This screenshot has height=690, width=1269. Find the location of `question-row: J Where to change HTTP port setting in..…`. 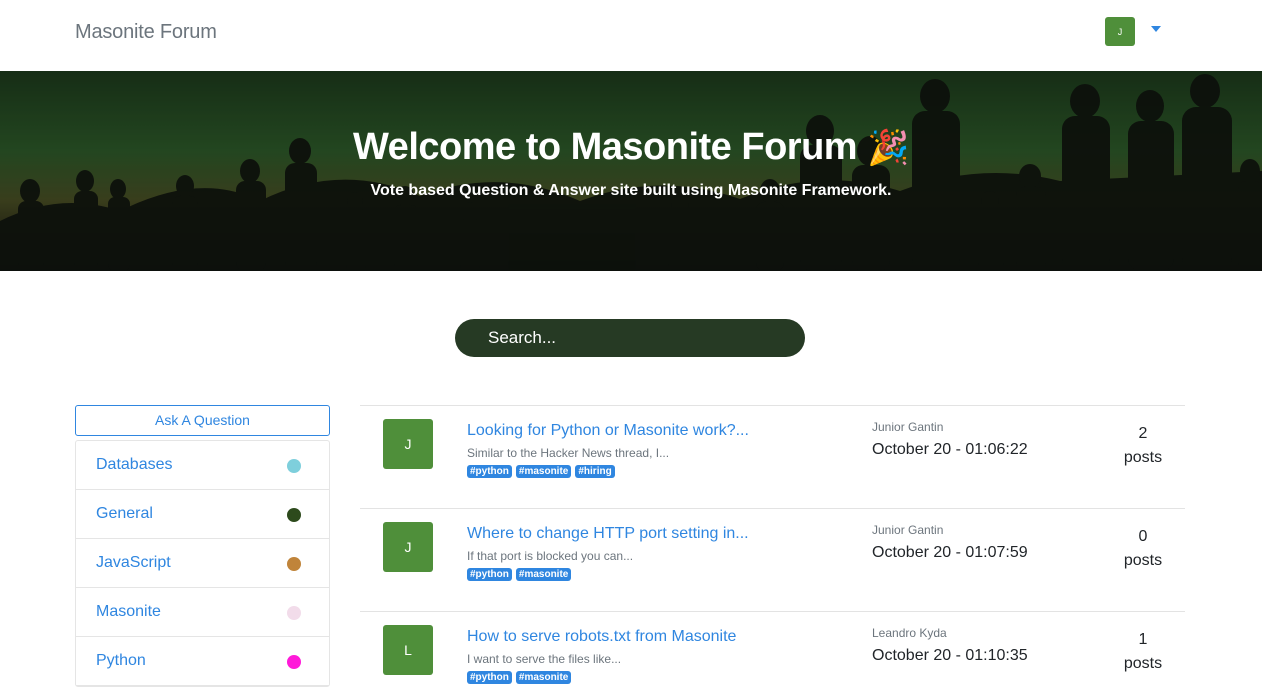

question-row: J Where to change HTTP port setting in..… is located at coordinates (772, 560).